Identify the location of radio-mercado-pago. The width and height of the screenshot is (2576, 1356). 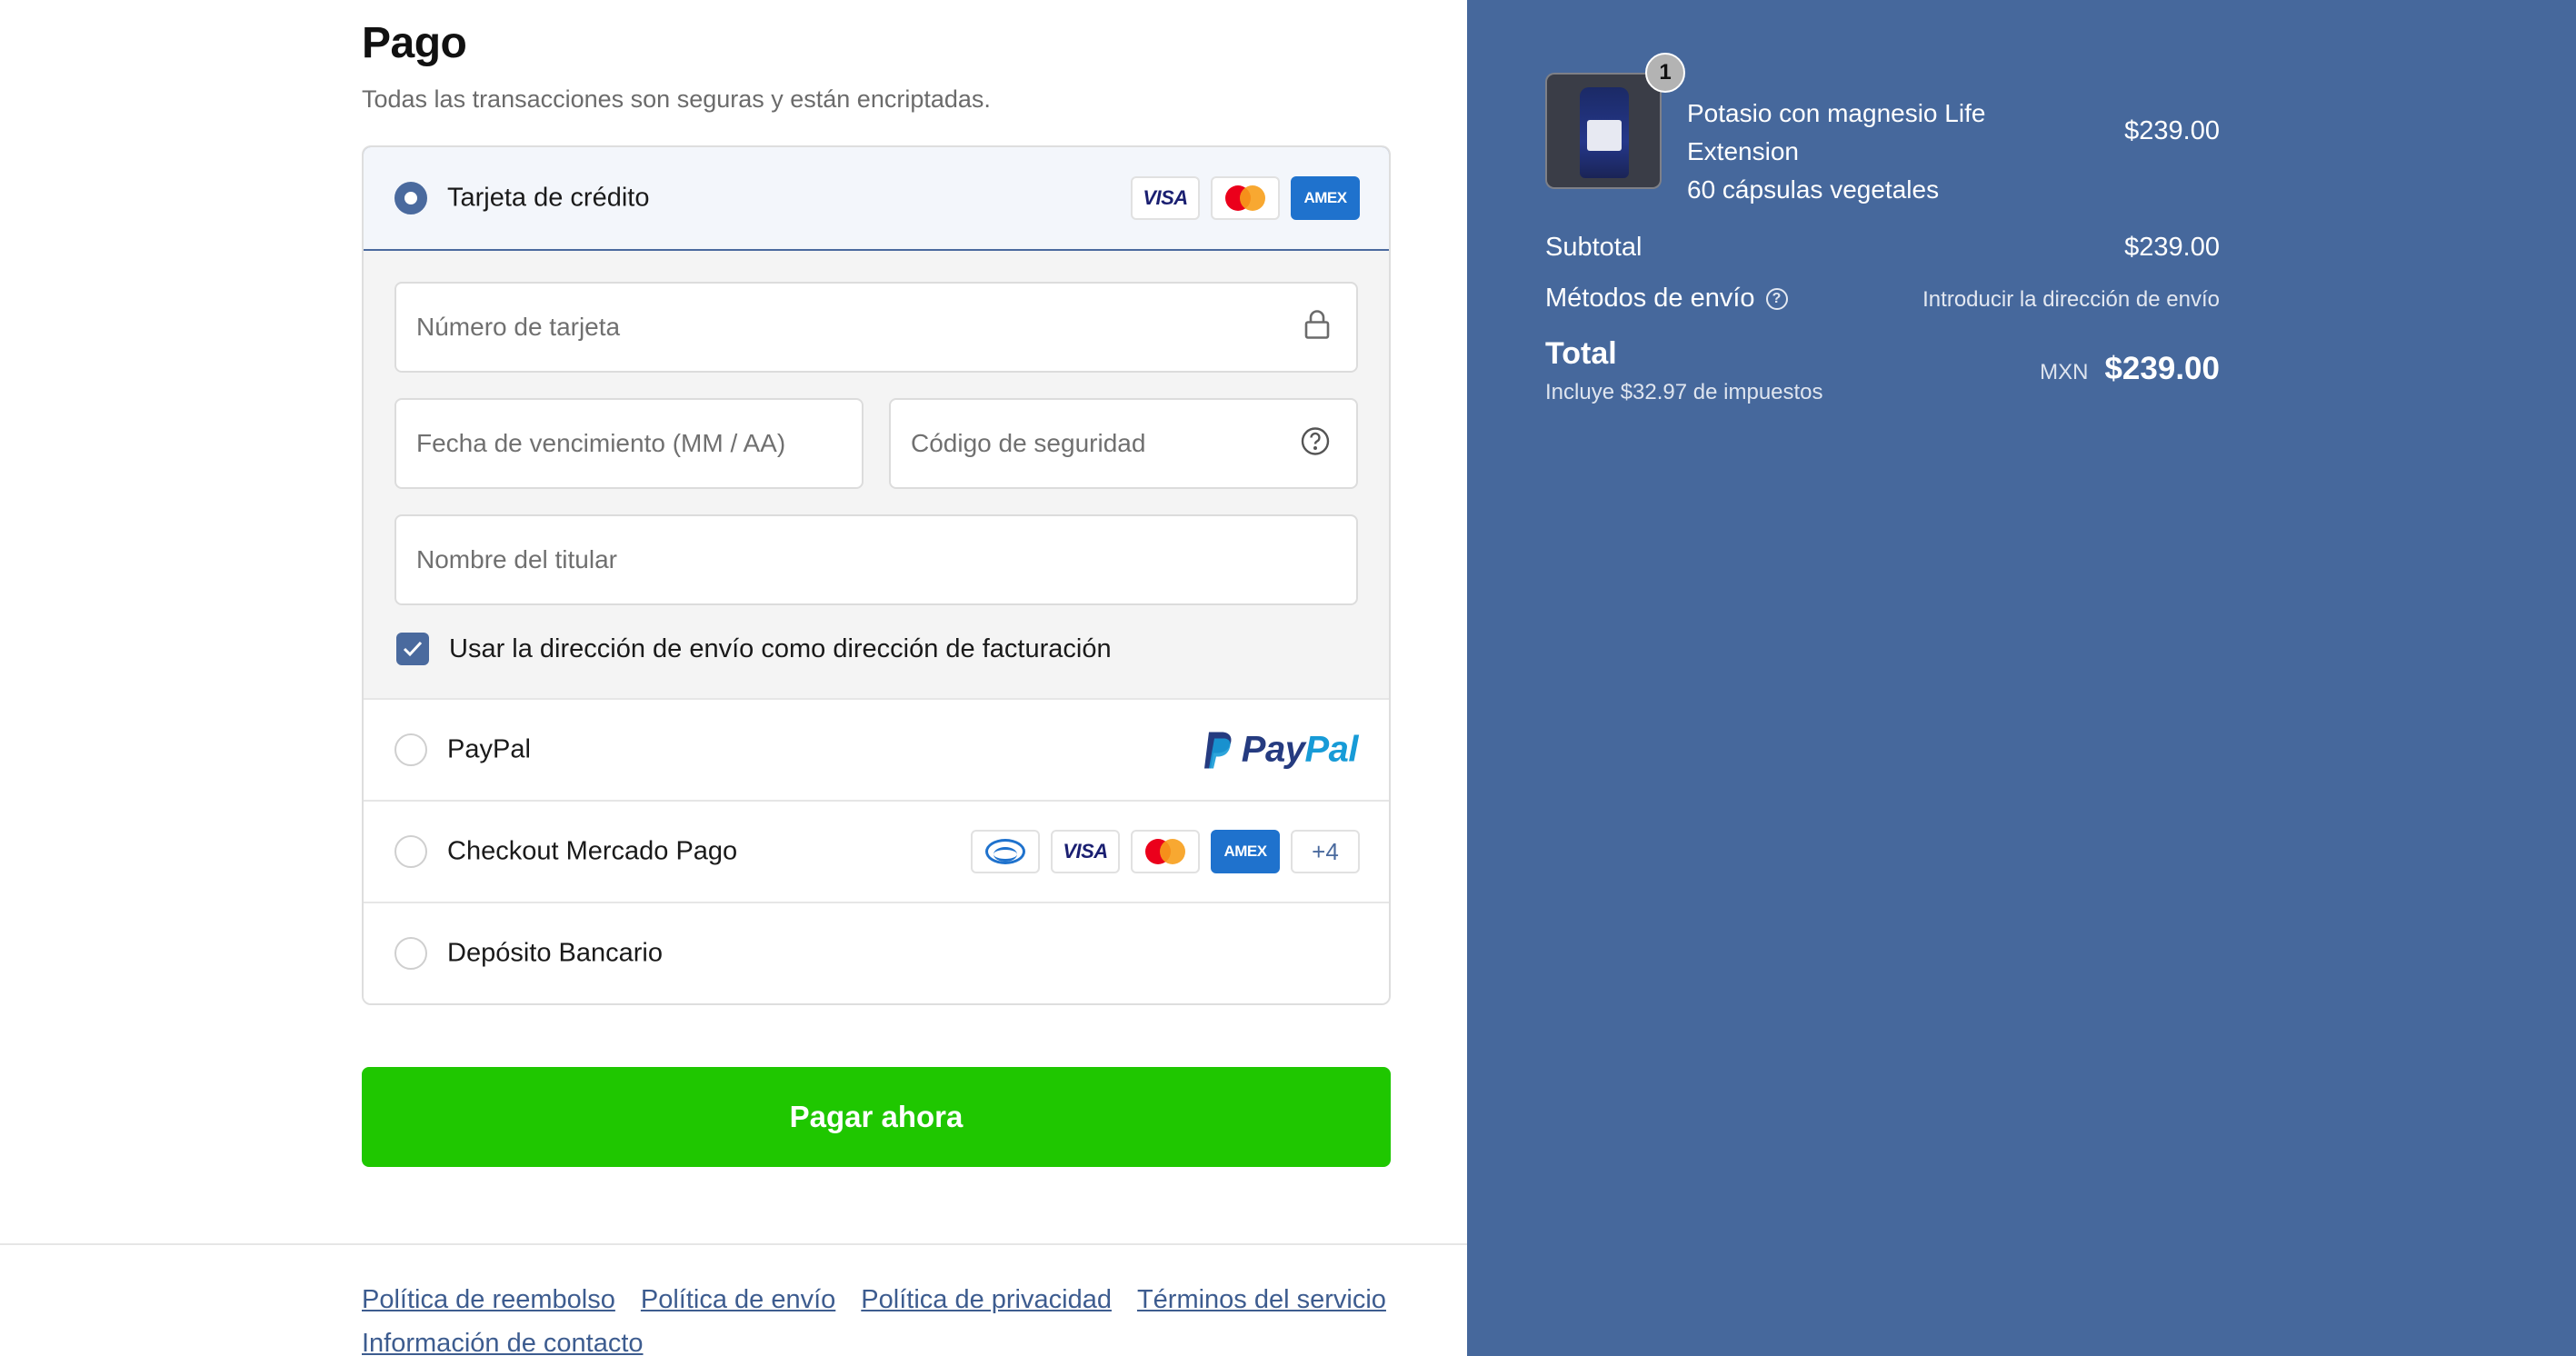
(410, 852).